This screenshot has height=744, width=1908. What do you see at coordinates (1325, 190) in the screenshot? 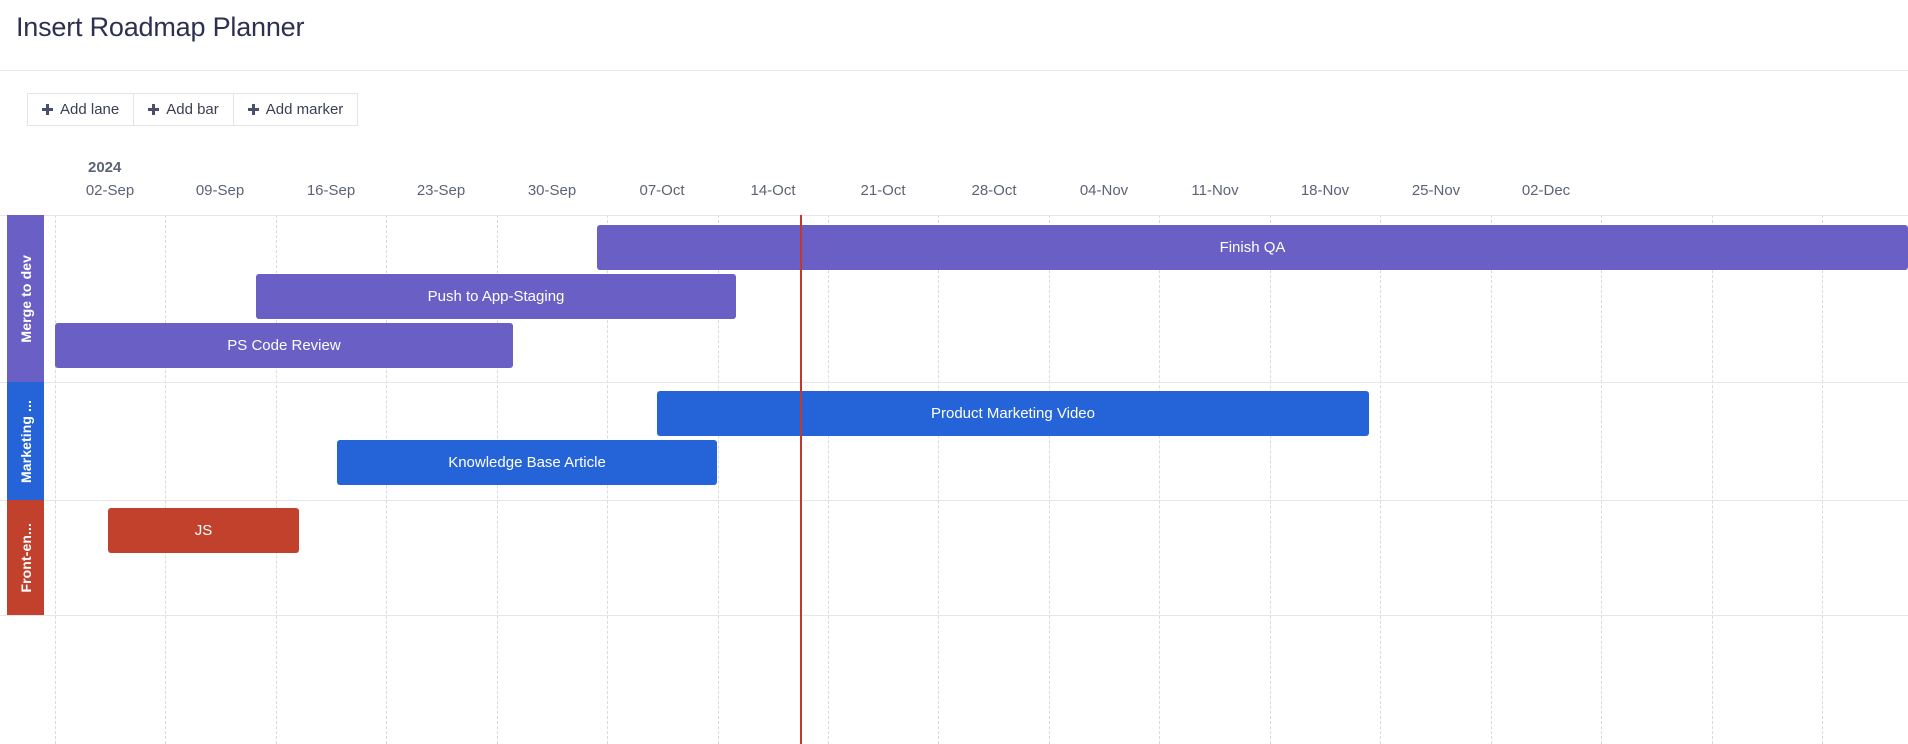
I see `timeline-tick-label: 18-Nov` at bounding box center [1325, 190].